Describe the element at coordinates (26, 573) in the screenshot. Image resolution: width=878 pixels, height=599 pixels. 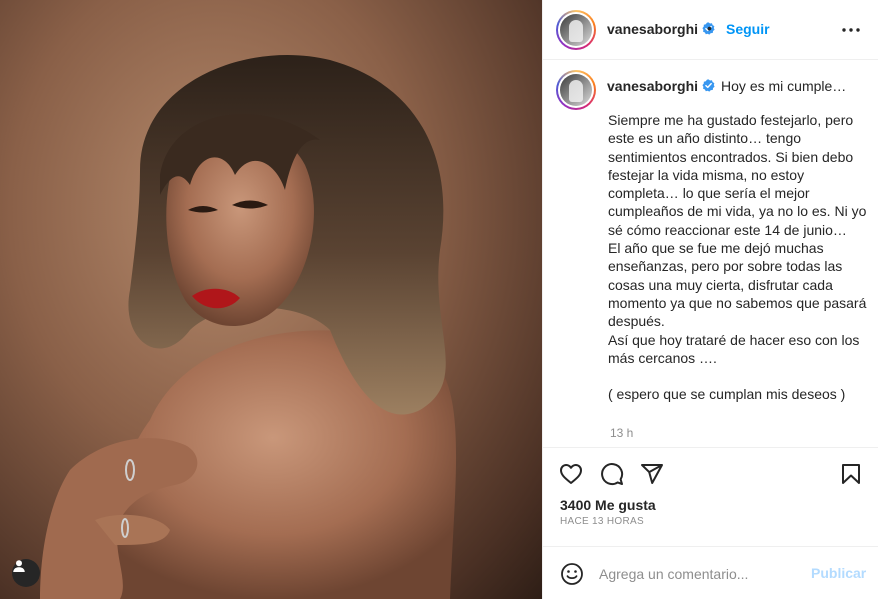
I see `user-tag-button` at that location.